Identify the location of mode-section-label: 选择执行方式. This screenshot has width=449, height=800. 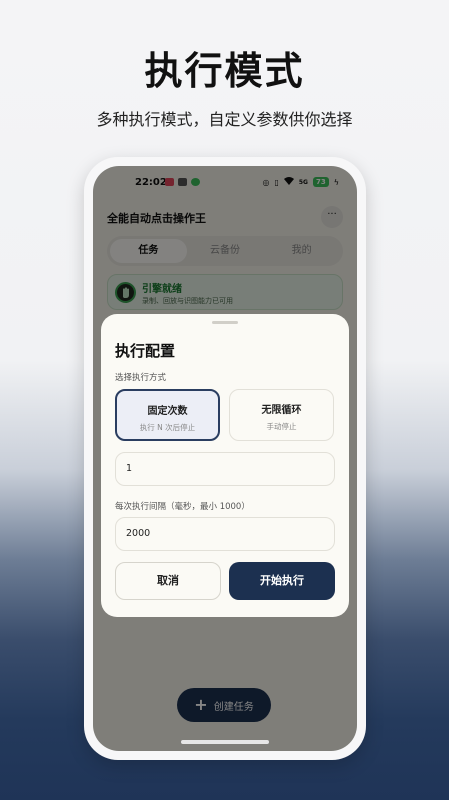
(141, 378).